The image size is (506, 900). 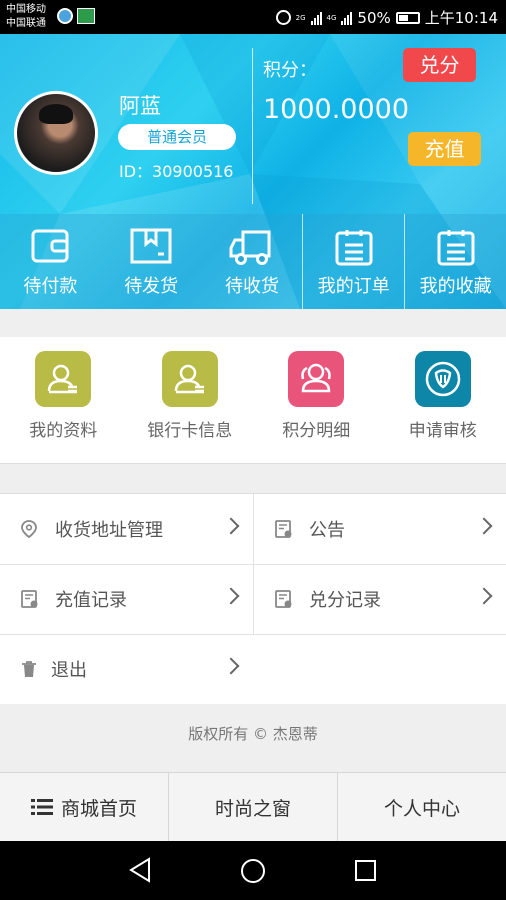 I want to click on quick-my-profile: 我的资料, so click(x=63, y=400).